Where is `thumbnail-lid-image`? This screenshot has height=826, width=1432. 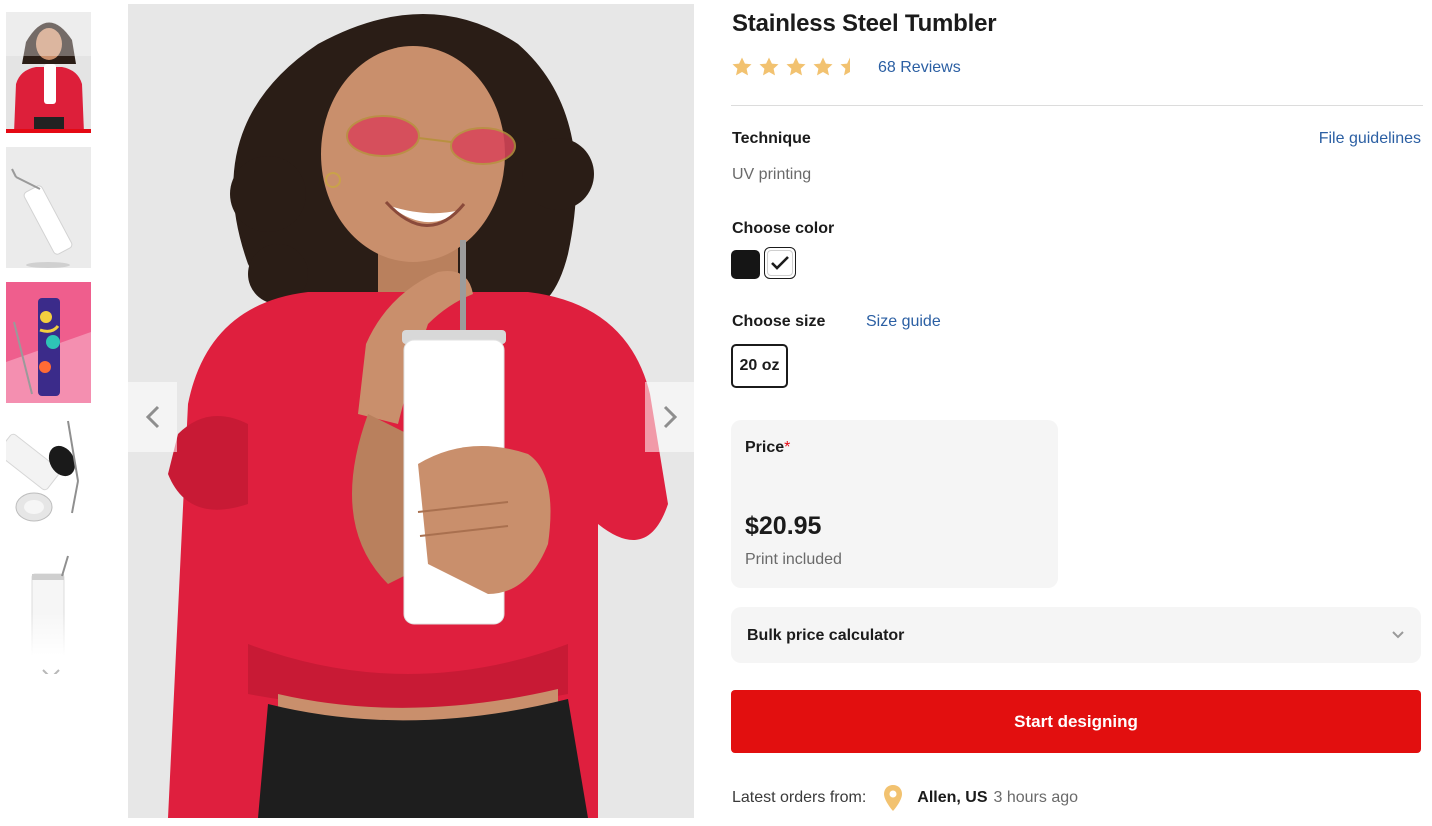
thumbnail-lid-image is located at coordinates (48, 477).